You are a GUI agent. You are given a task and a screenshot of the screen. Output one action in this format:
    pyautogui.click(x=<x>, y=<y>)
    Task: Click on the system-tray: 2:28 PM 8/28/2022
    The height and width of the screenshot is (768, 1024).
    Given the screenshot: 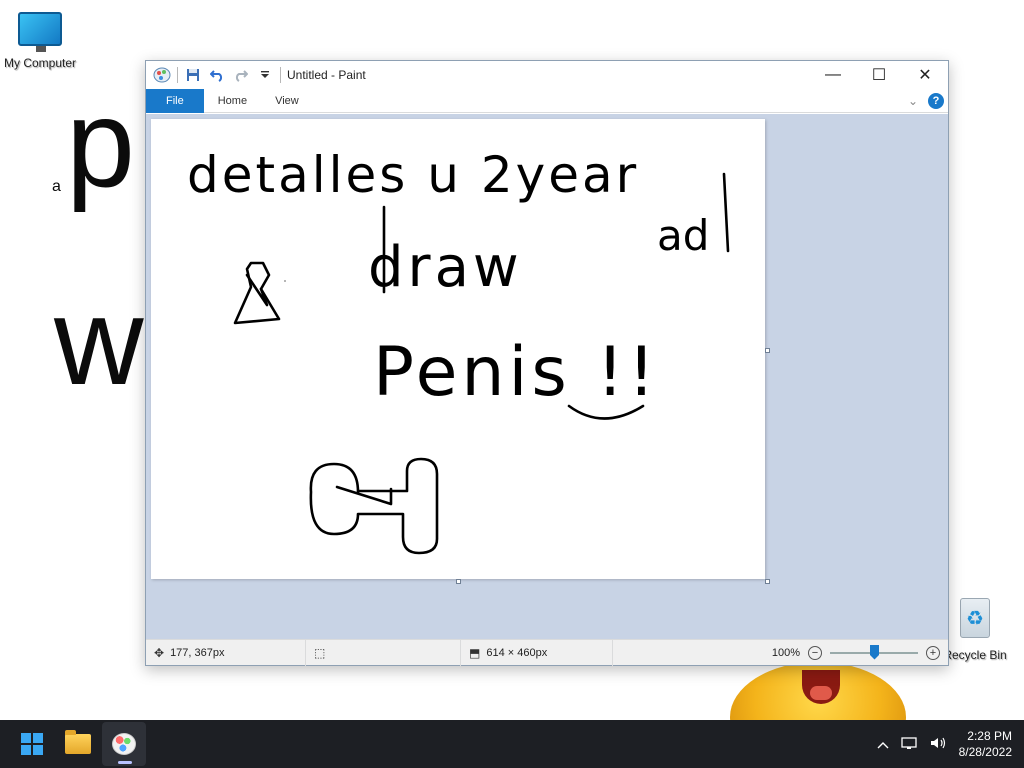 What is the action you would take?
    pyautogui.click(x=950, y=744)
    